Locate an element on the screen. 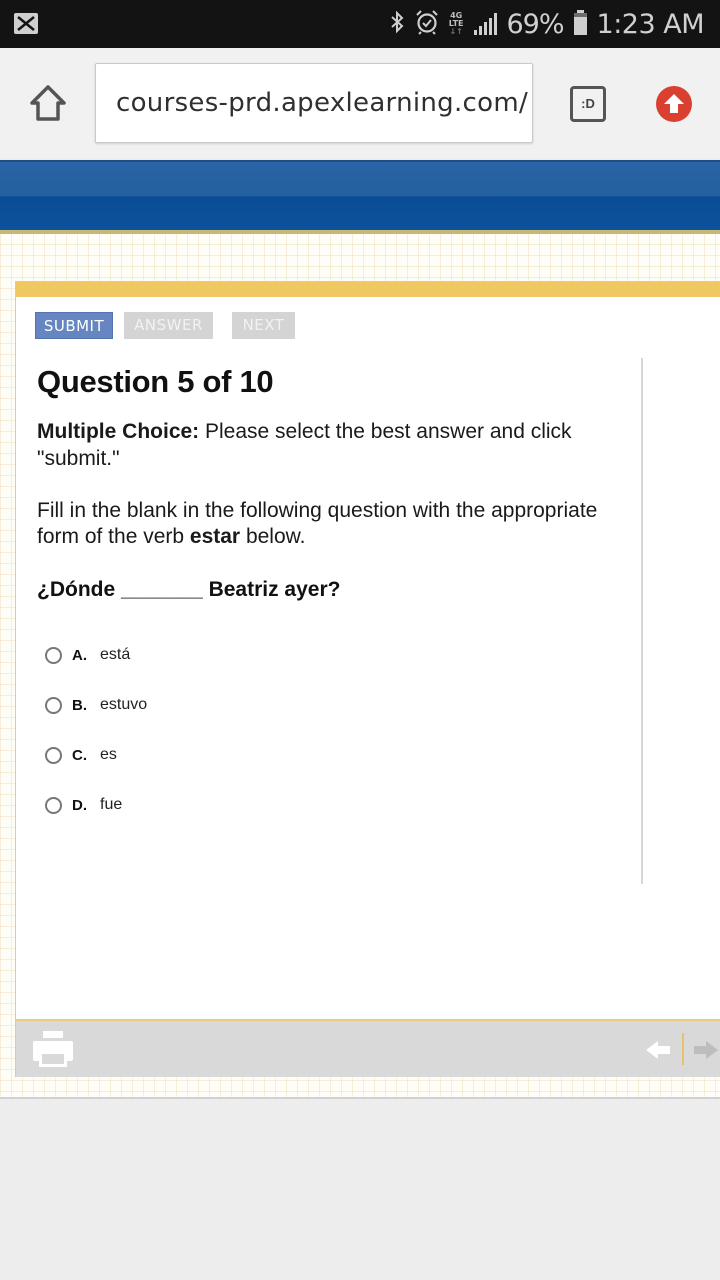 The image size is (720, 1280). print-icon is located at coordinates (53, 1049).